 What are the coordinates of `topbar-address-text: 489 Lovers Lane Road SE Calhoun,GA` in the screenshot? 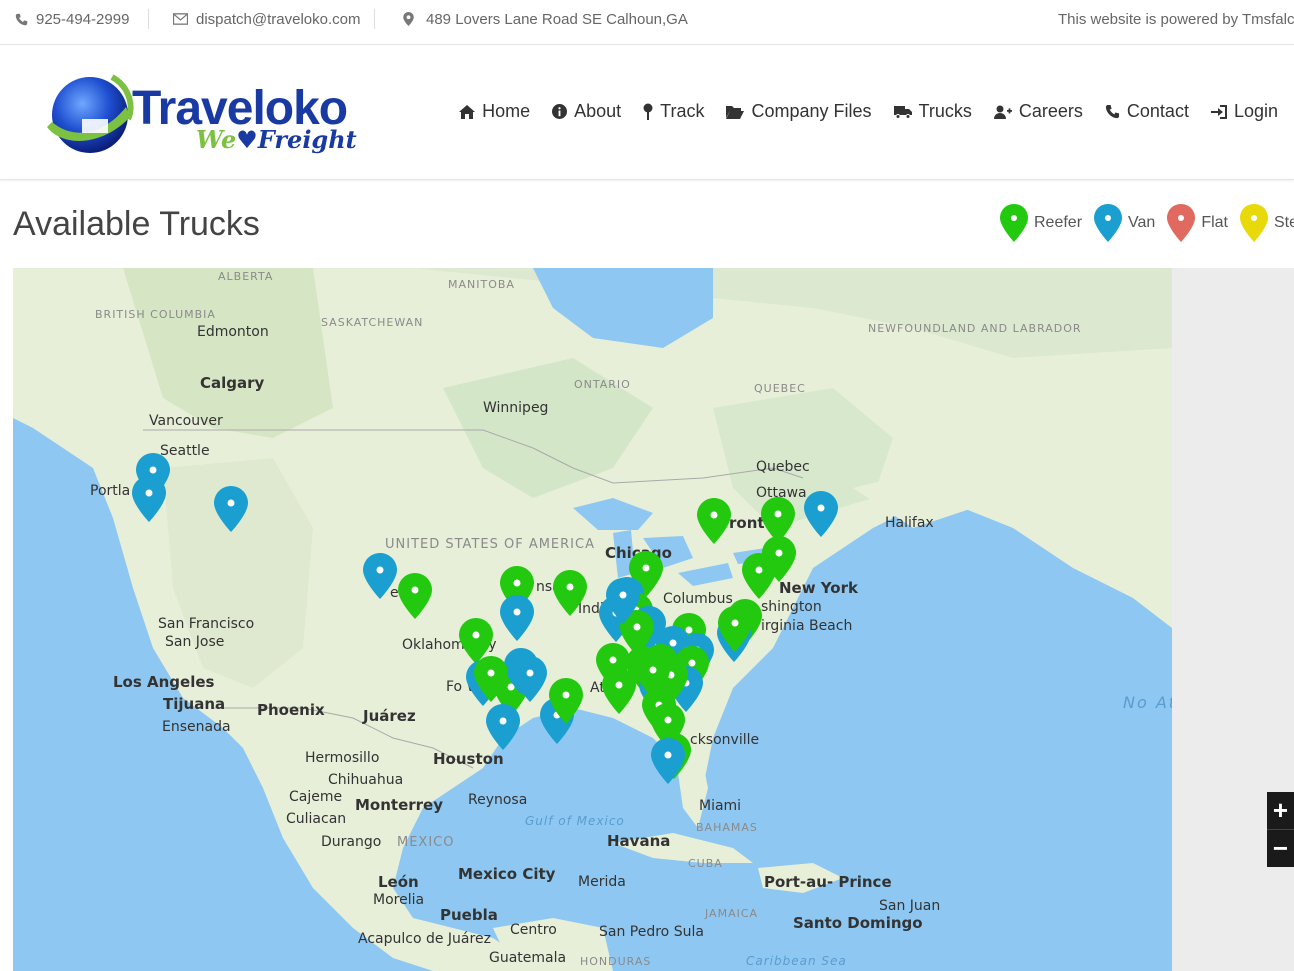 It's located at (557, 19).